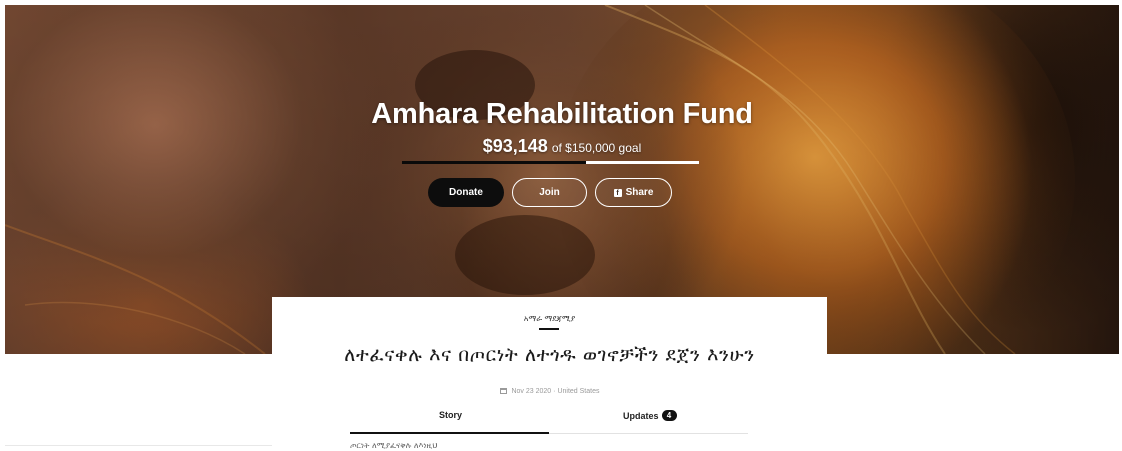  What do you see at coordinates (617, 192) in the screenshot?
I see `facebook-icon: f` at bounding box center [617, 192].